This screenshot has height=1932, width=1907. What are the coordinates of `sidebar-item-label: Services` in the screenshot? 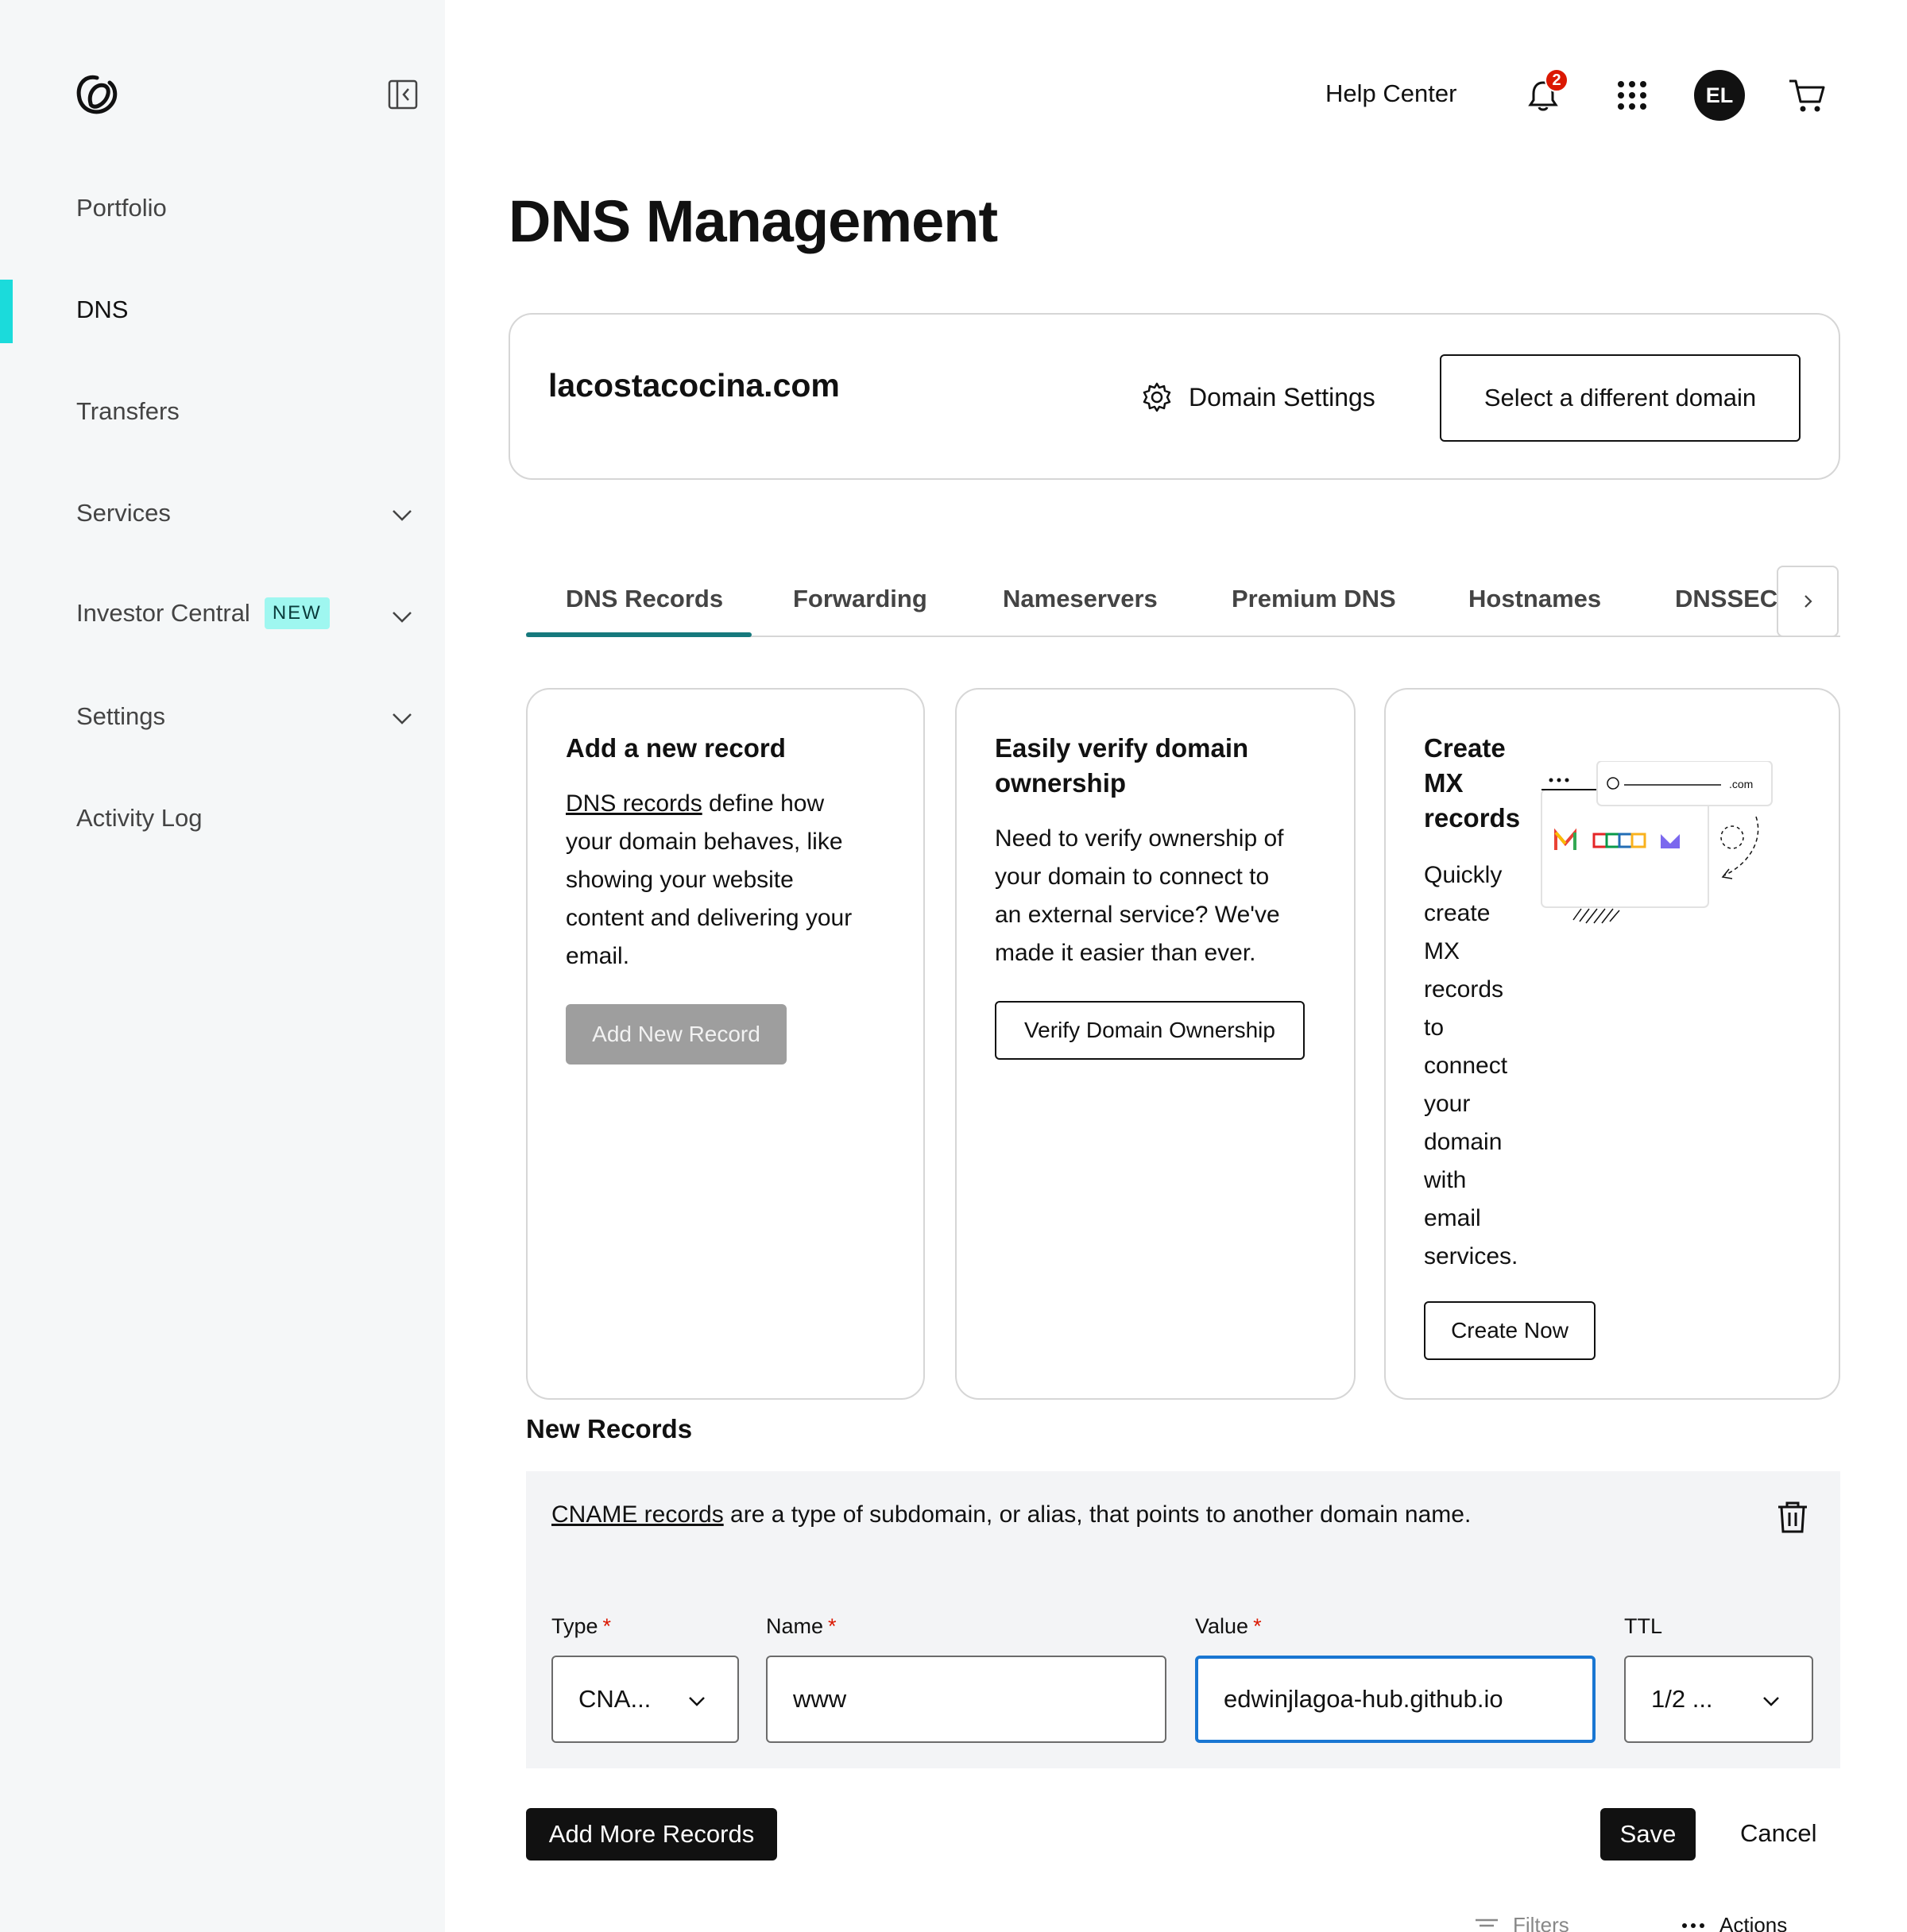 It's located at (123, 513).